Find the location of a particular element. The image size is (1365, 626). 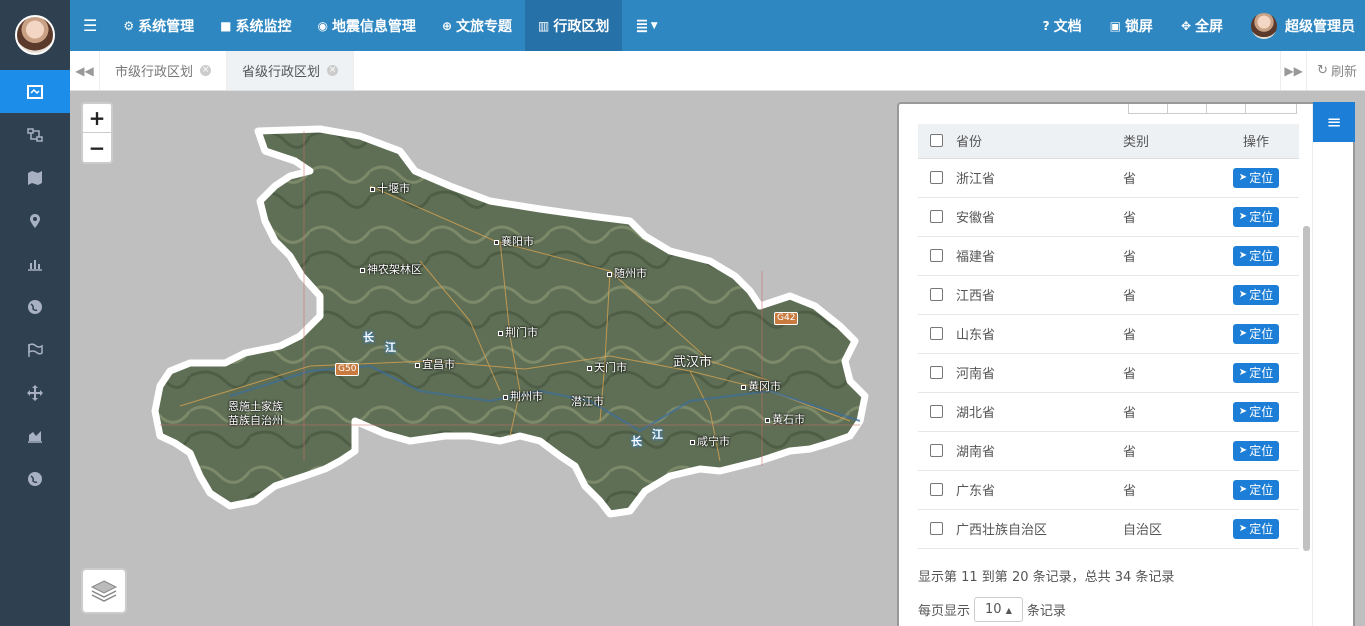

nav-label: 系统监控 is located at coordinates (263, 26).